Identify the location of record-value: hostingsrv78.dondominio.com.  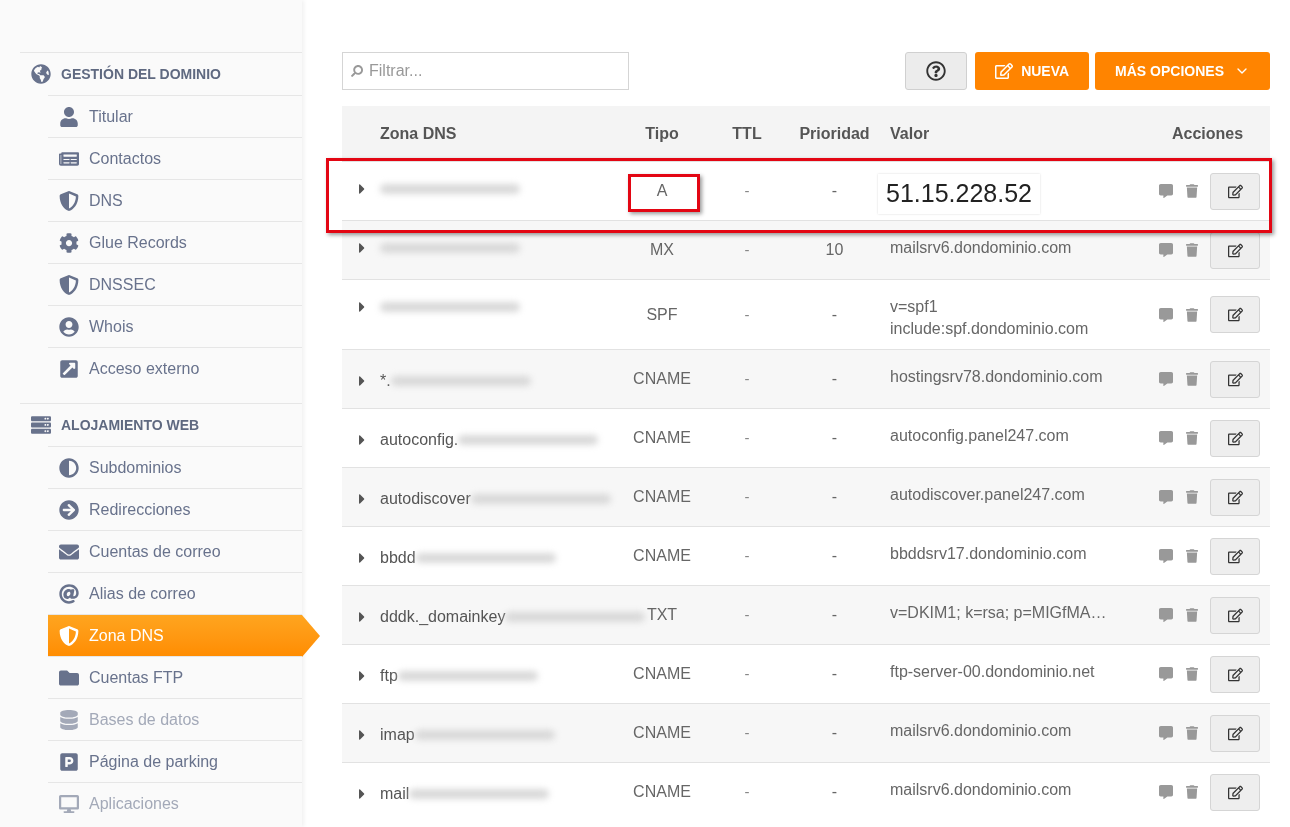
(997, 377).